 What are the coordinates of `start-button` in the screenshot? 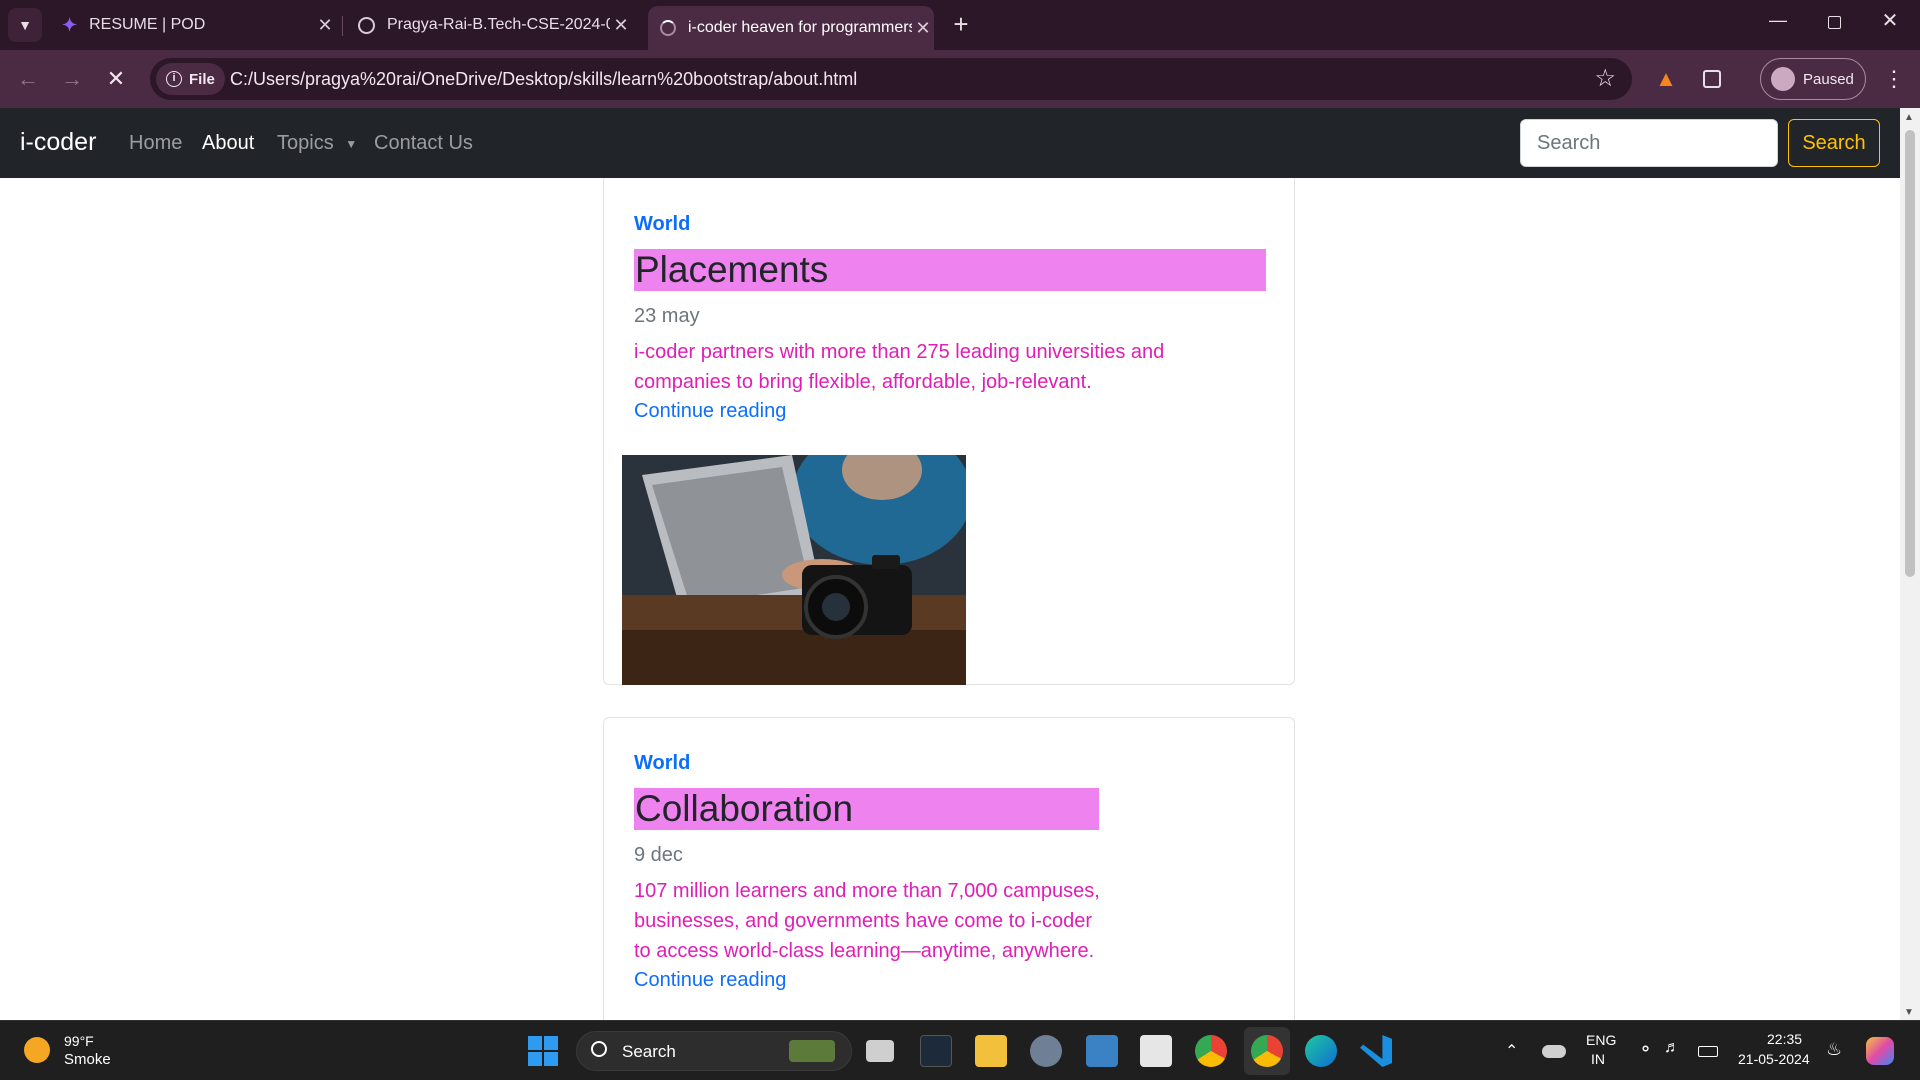 It's located at (543, 1051).